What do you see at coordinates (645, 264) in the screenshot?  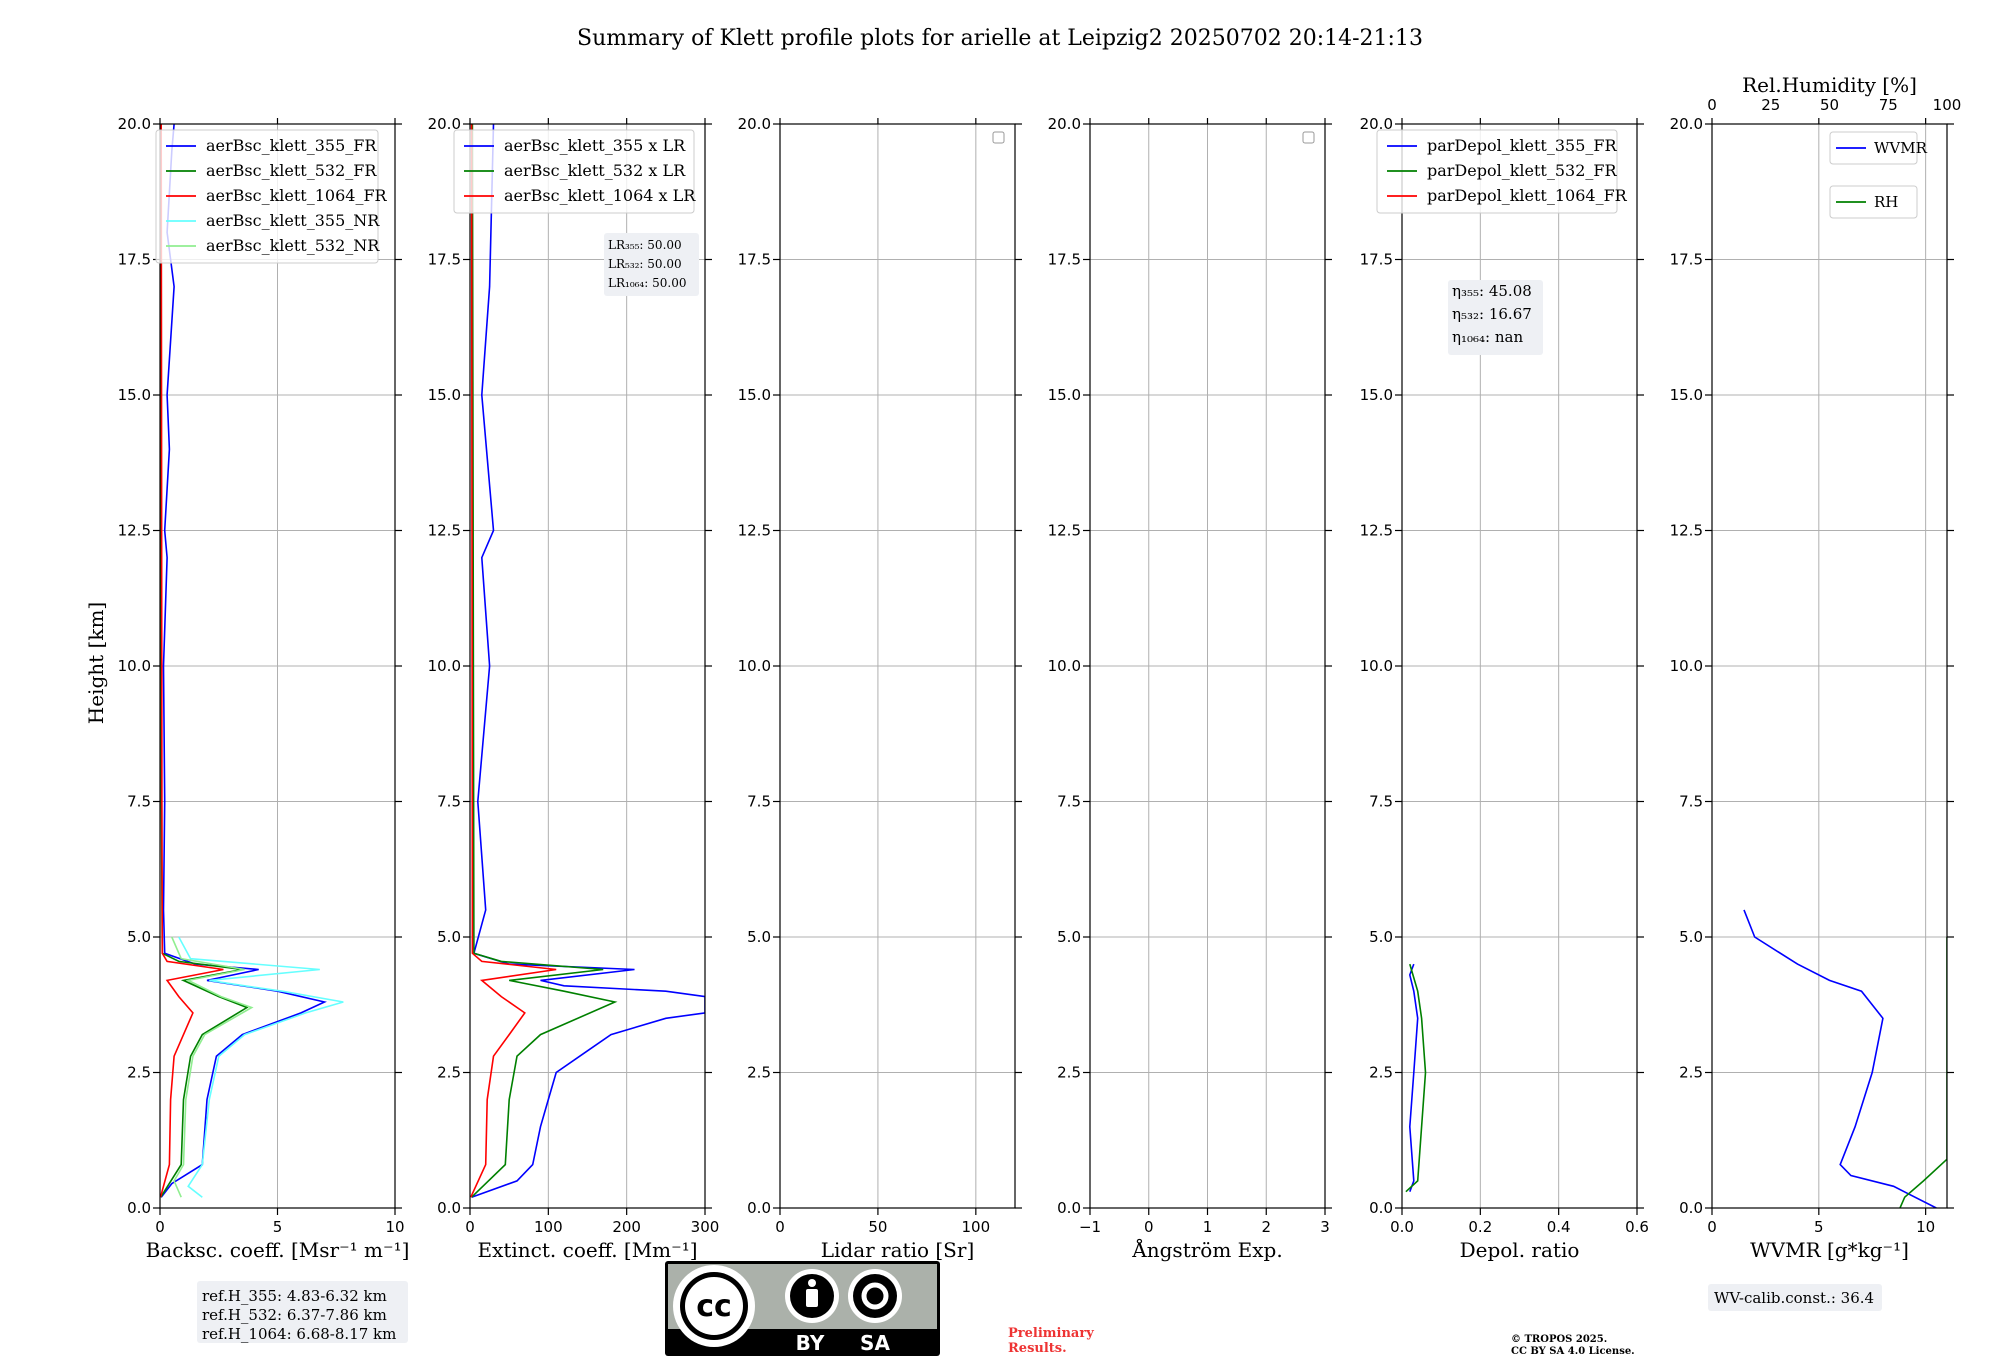 I see `annotation-text: LR₅₃₂: 50.00` at bounding box center [645, 264].